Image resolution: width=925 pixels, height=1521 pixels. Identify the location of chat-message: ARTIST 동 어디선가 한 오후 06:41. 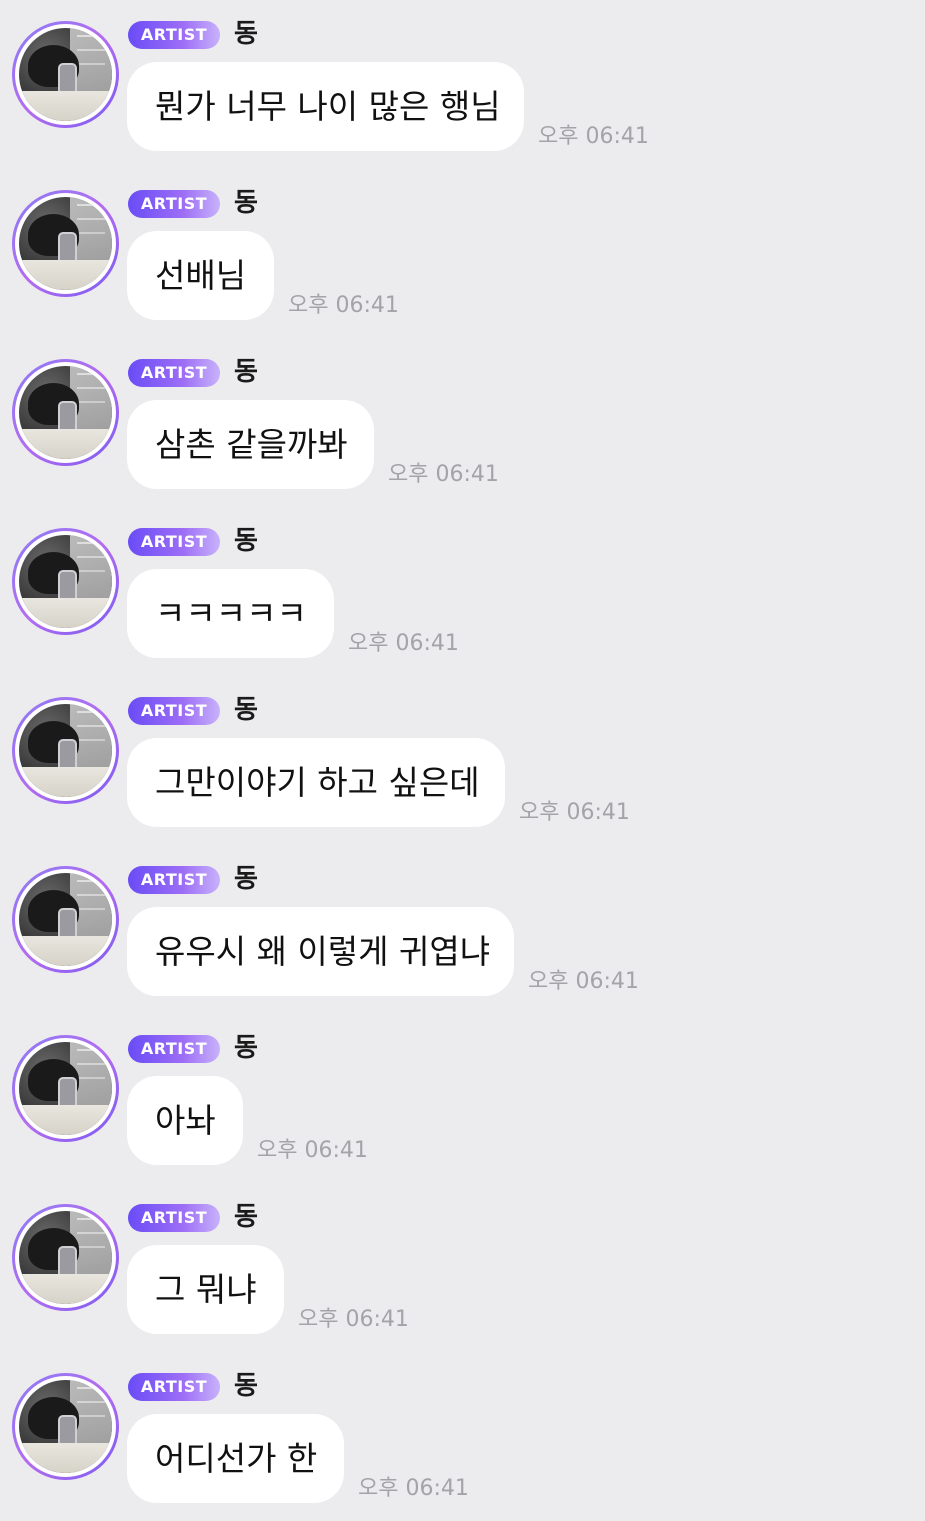
(462, 1436).